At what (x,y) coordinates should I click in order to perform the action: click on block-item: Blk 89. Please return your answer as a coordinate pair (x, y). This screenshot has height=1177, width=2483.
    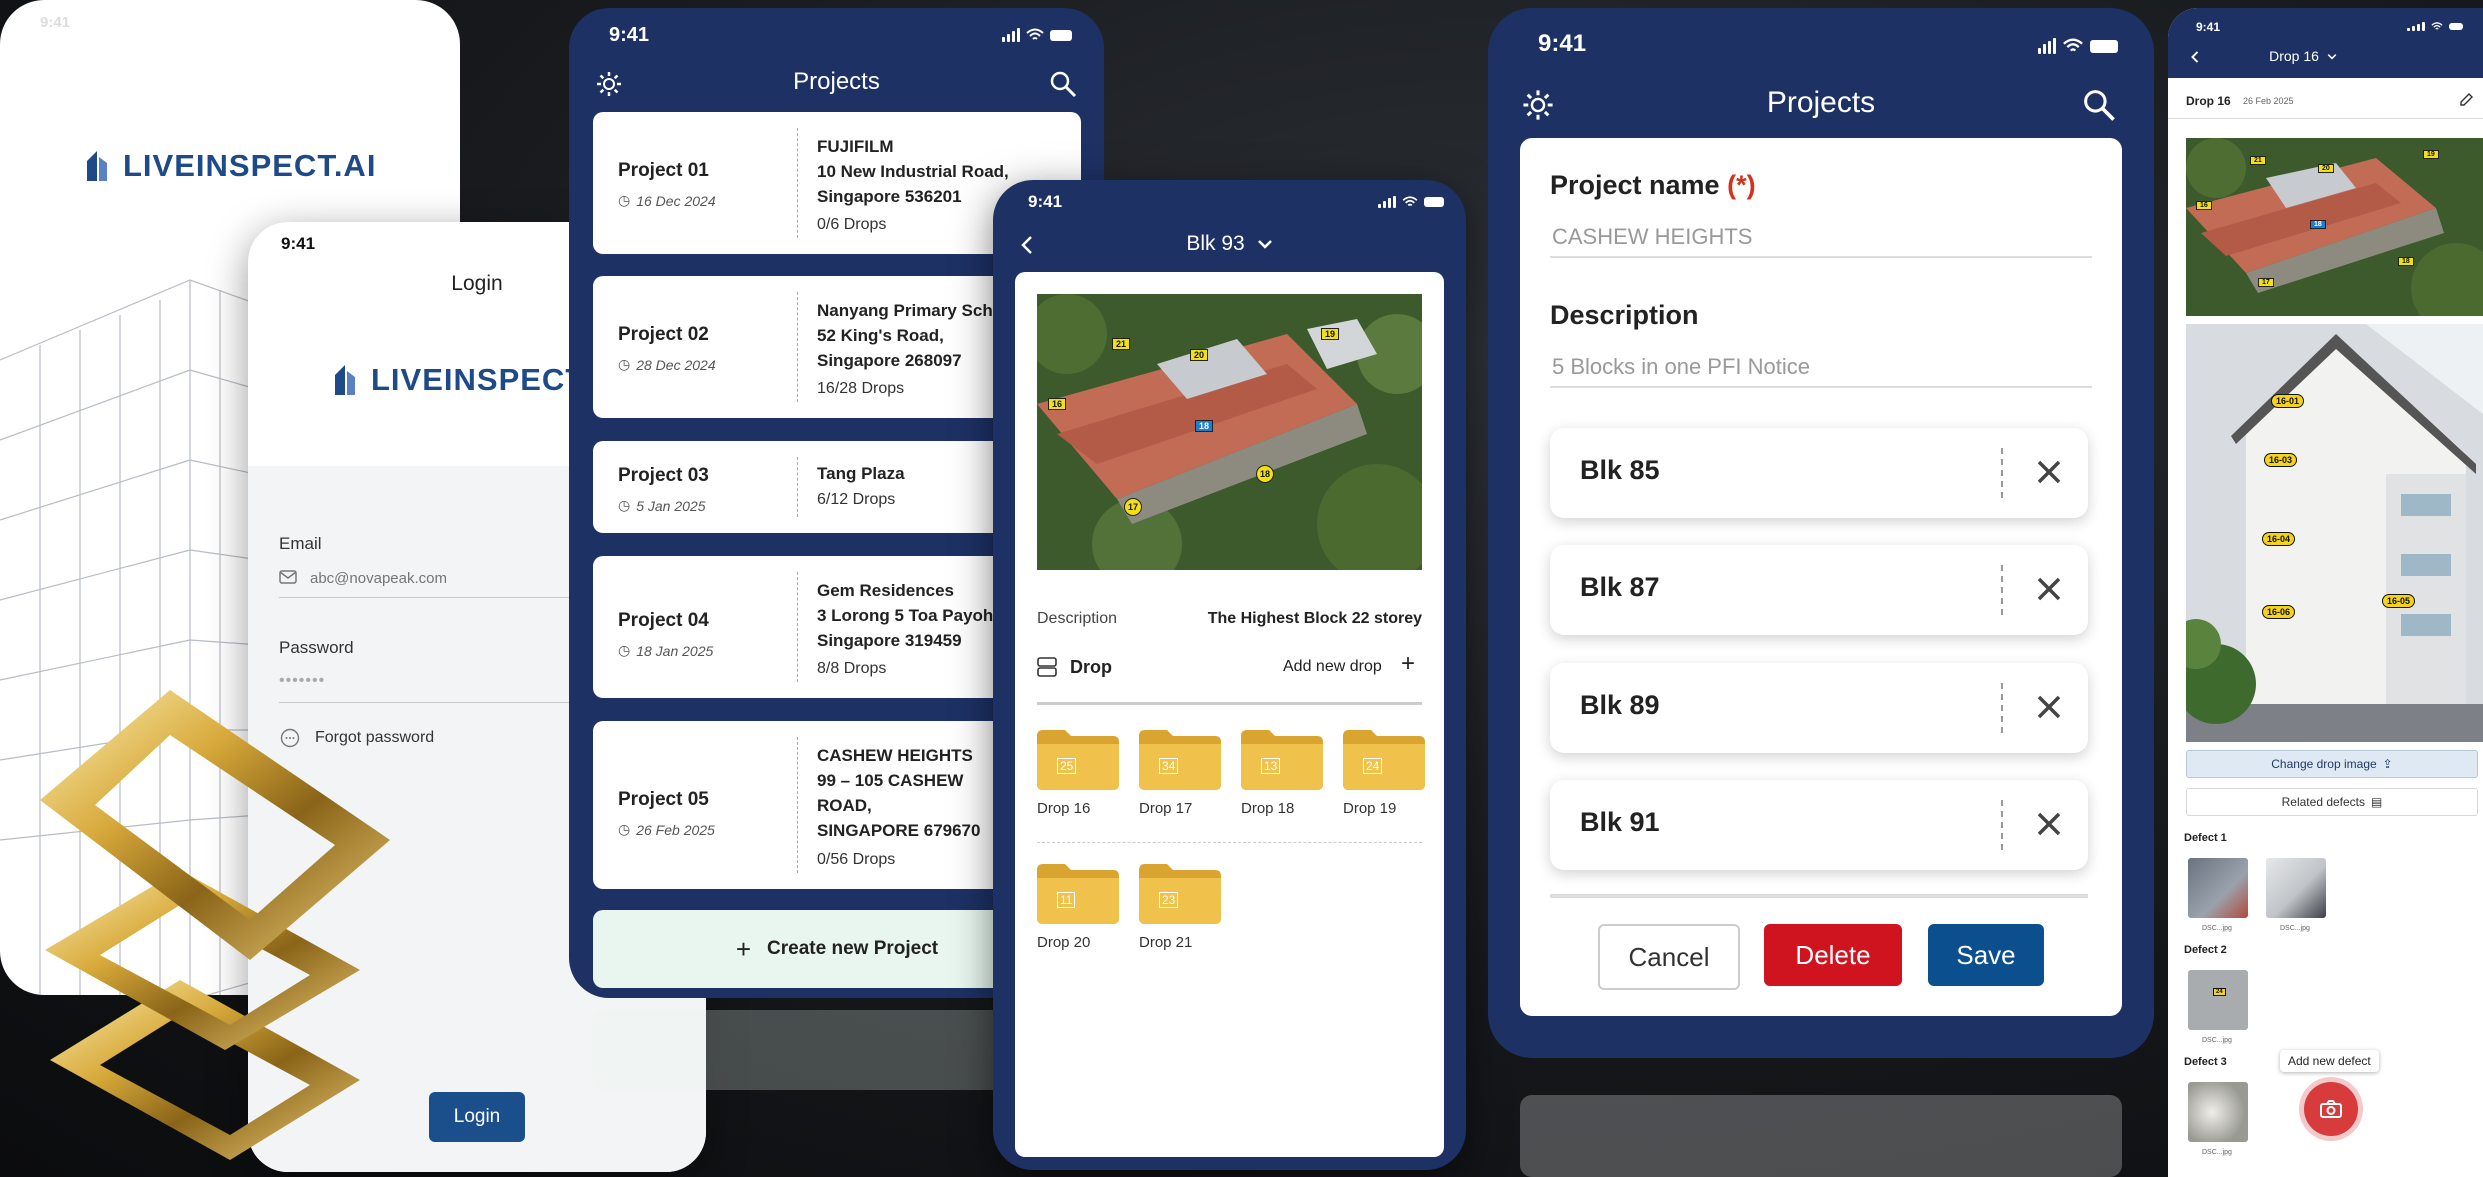
    Looking at the image, I should click on (1819, 708).